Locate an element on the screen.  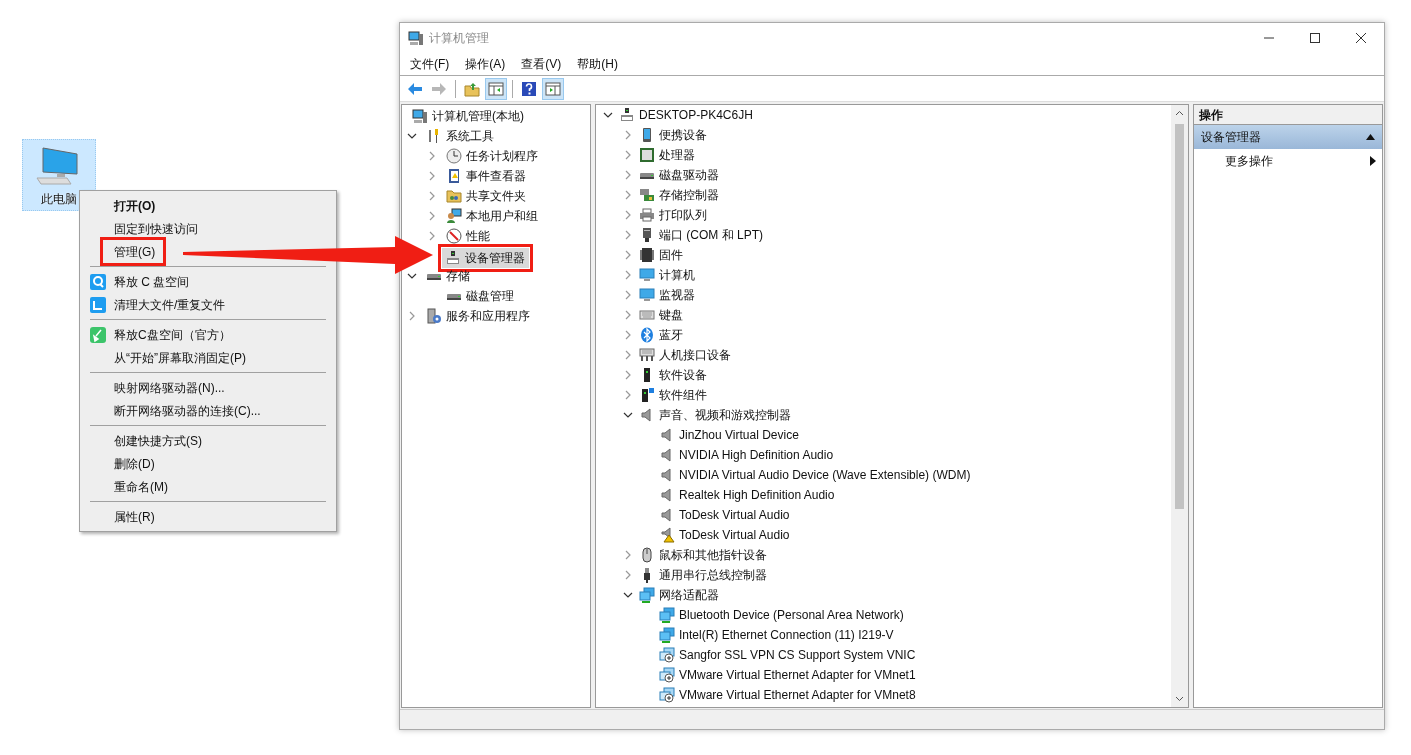
tree-item: 监视器 is located at coordinates (676, 295).